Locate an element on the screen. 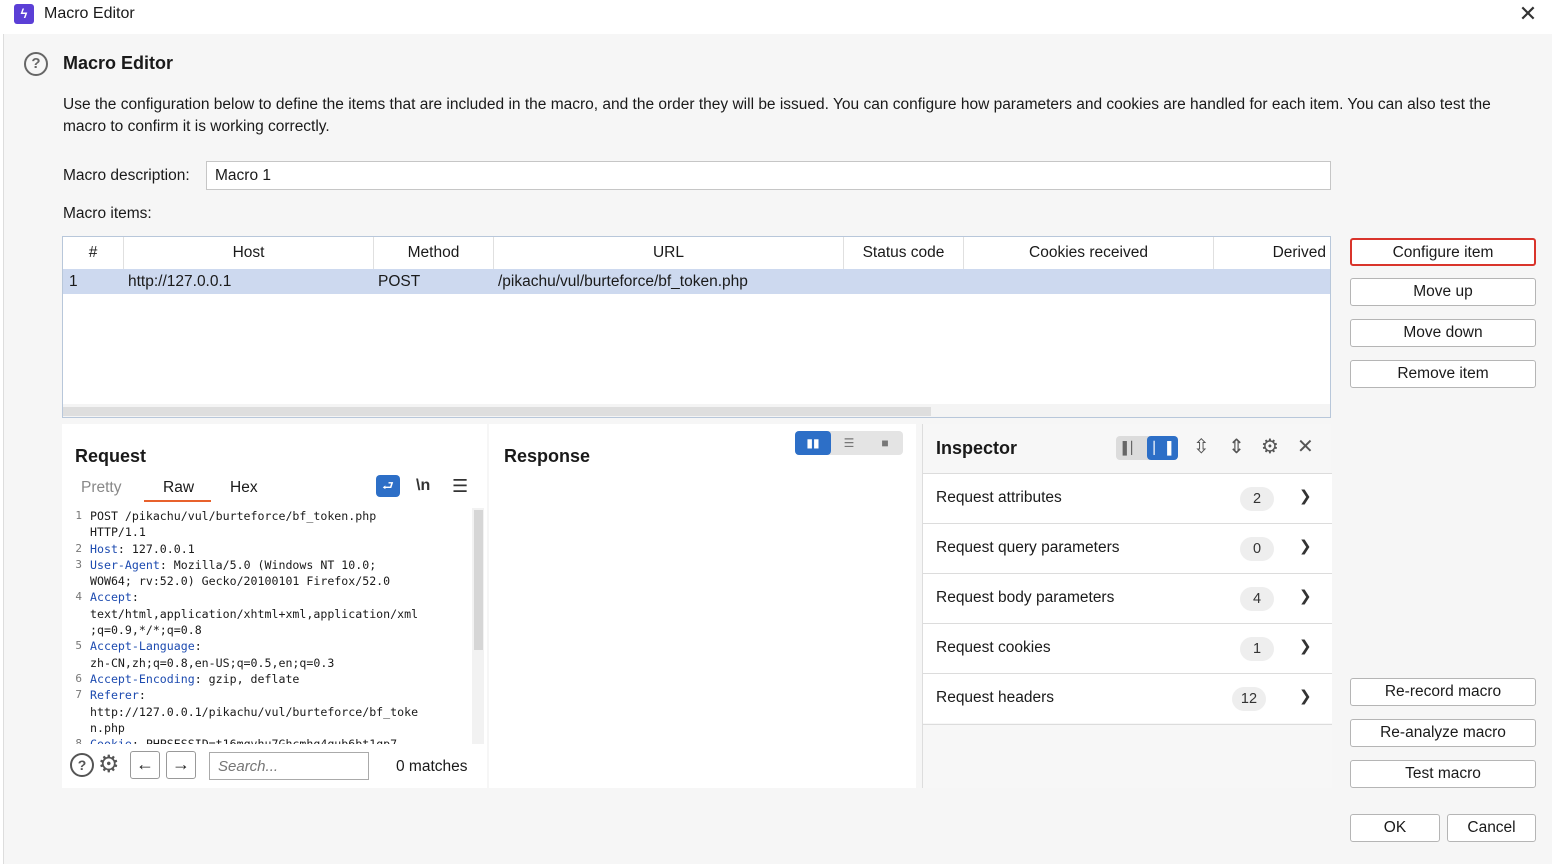 The height and width of the screenshot is (864, 1556). collapse-all-icon: ⇕ is located at coordinates (1236, 446).